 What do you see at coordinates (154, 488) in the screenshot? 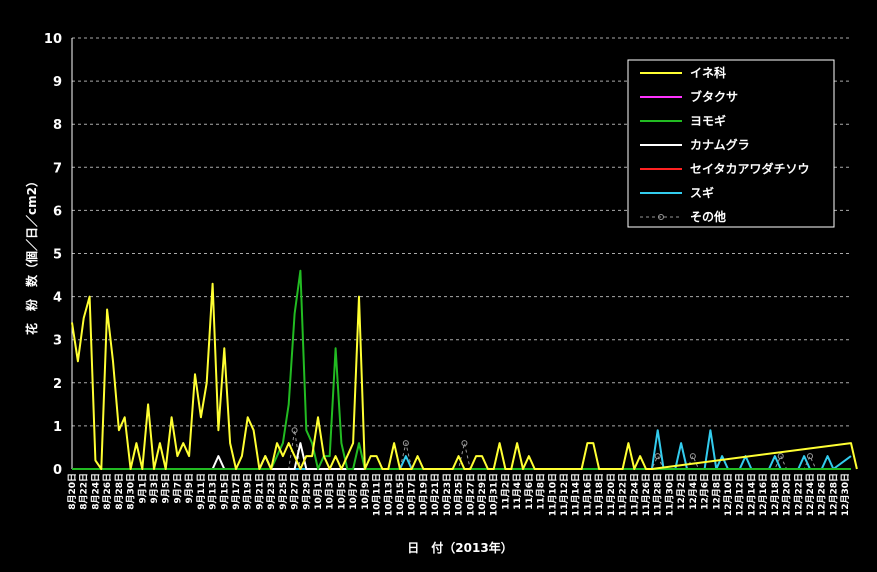
I see `x-tick-label: 9月3日` at bounding box center [154, 488].